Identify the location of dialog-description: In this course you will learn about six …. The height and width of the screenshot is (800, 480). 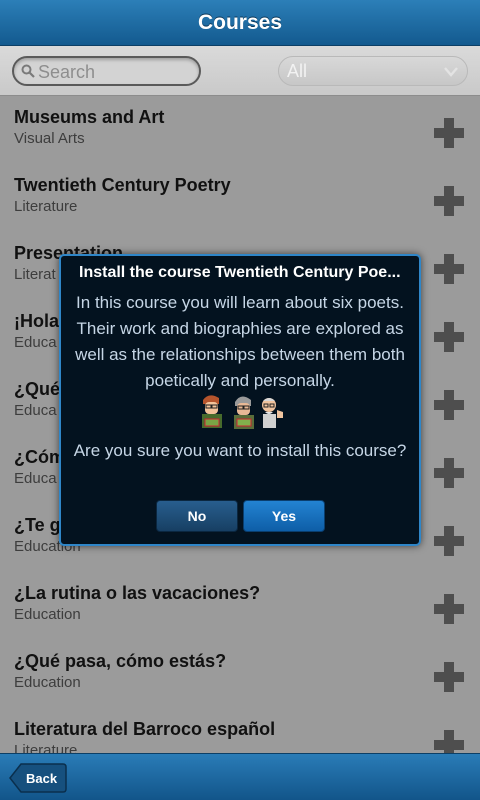
(240, 341).